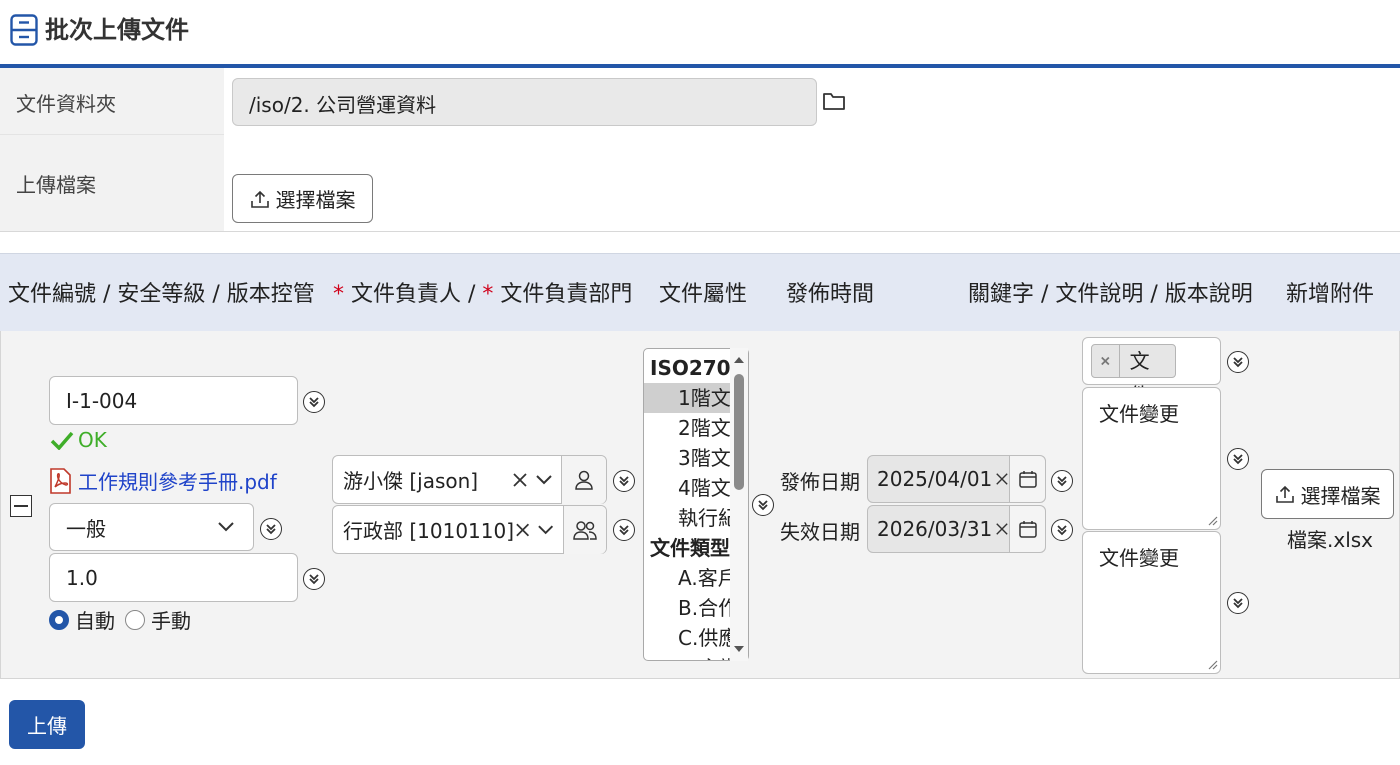  I want to click on pick-user-button, so click(583, 479).